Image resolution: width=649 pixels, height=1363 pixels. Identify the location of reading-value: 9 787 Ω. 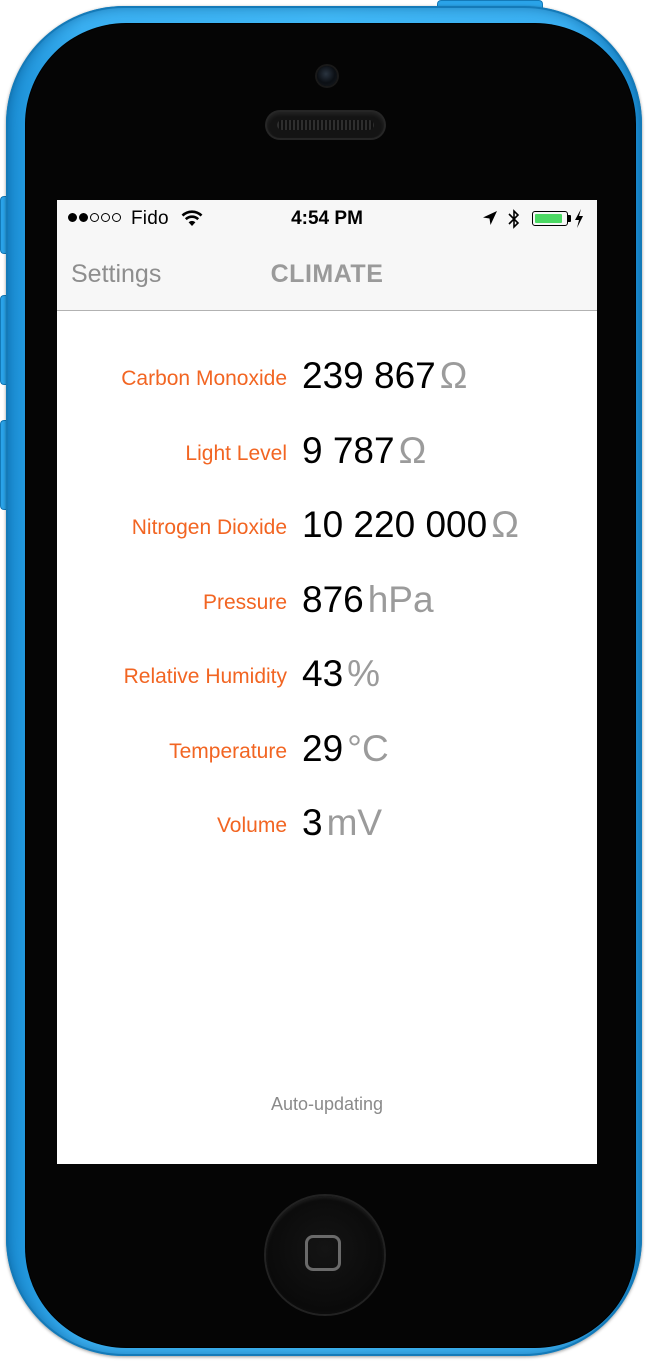
(364, 451).